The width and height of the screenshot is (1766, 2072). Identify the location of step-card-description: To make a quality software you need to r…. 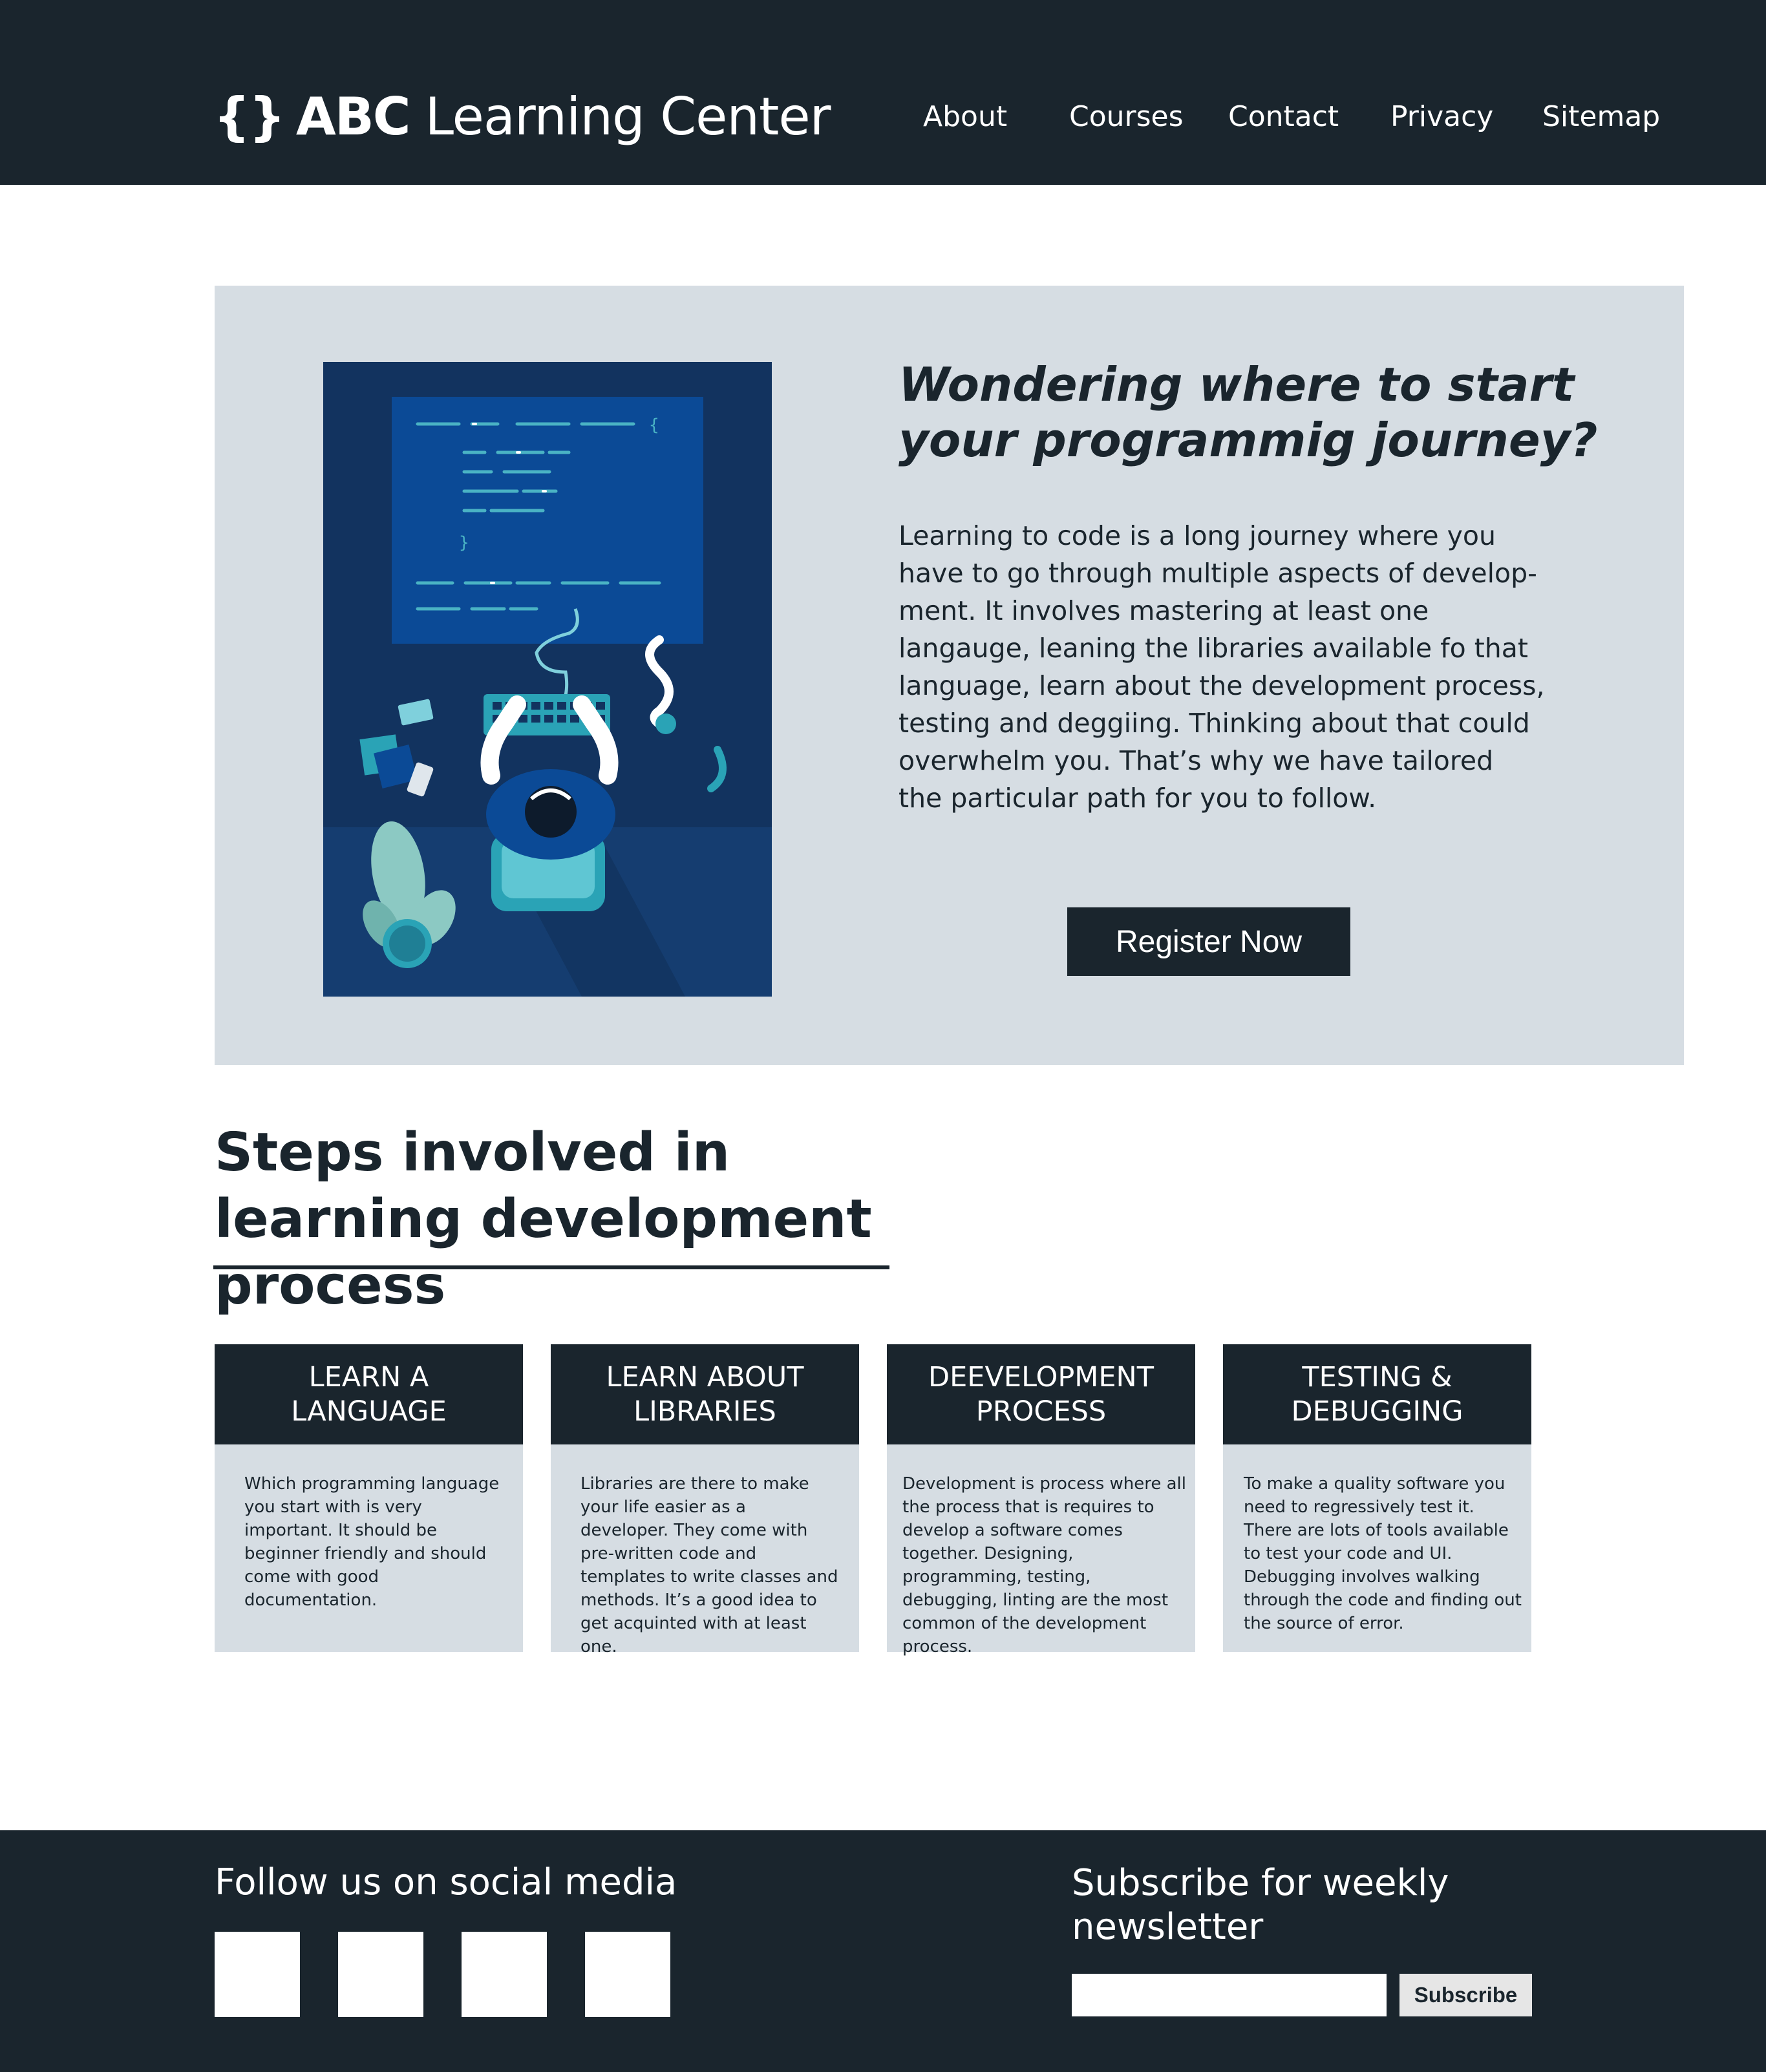
(1383, 1553).